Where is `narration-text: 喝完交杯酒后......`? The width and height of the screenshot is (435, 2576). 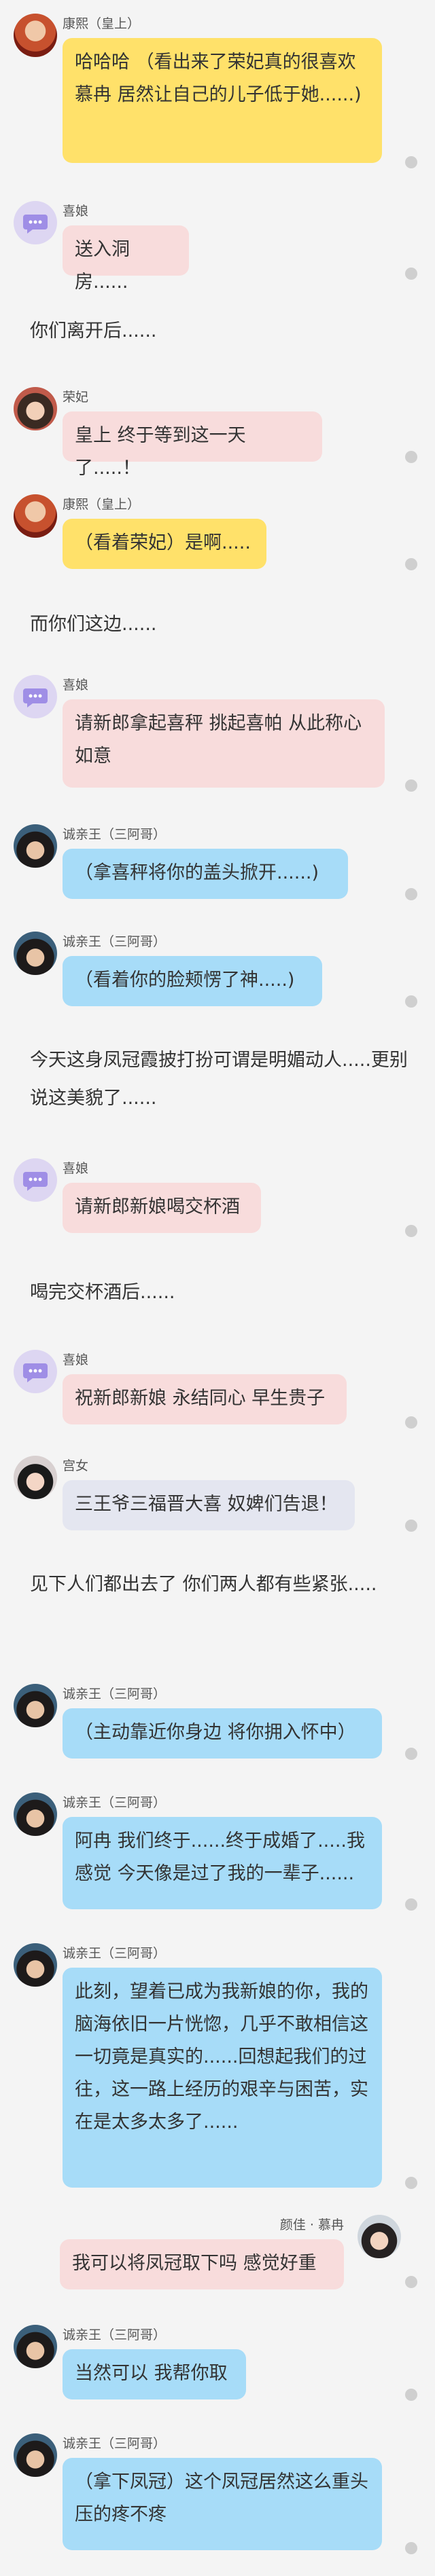 narration-text: 喝完交杯酒后...... is located at coordinates (102, 1292).